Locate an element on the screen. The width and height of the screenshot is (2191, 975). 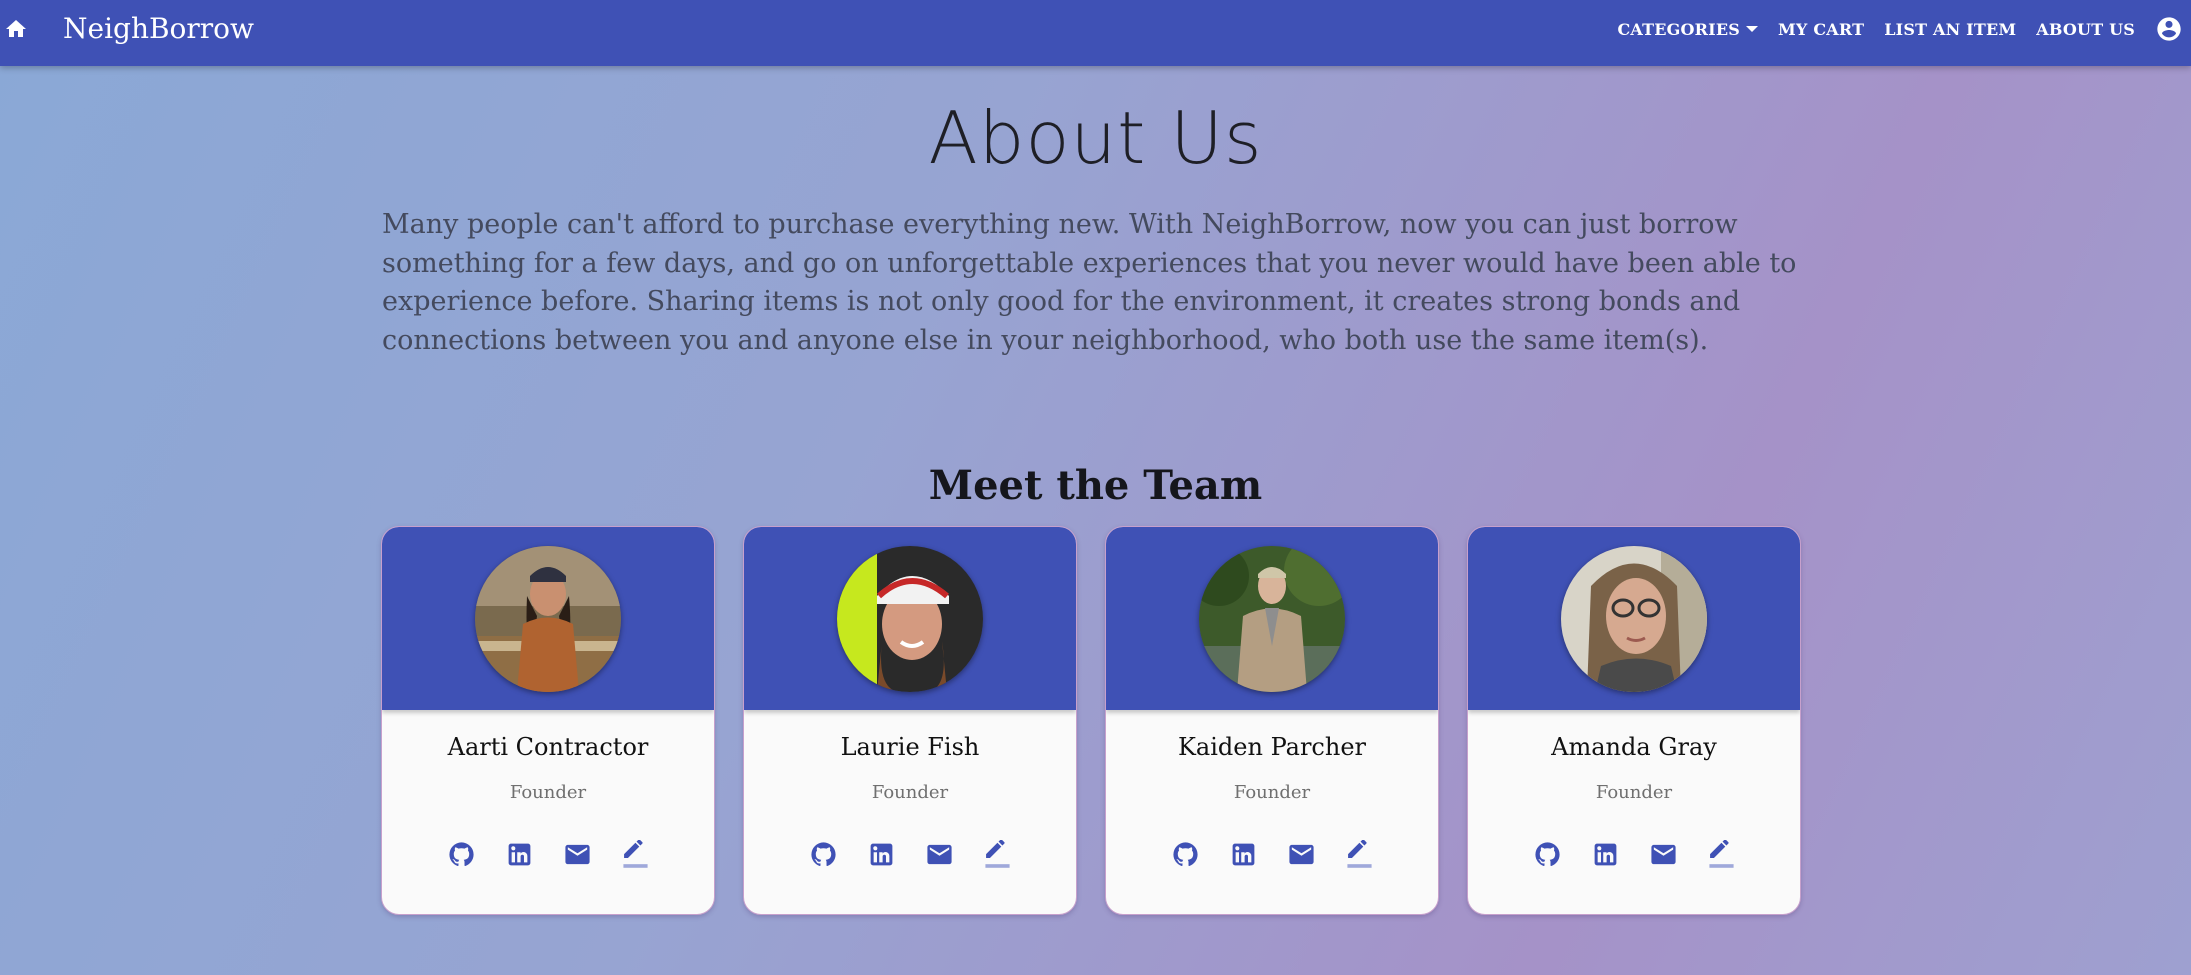
nav-categories-dropdown: CATEGORIES is located at coordinates (1688, 29).